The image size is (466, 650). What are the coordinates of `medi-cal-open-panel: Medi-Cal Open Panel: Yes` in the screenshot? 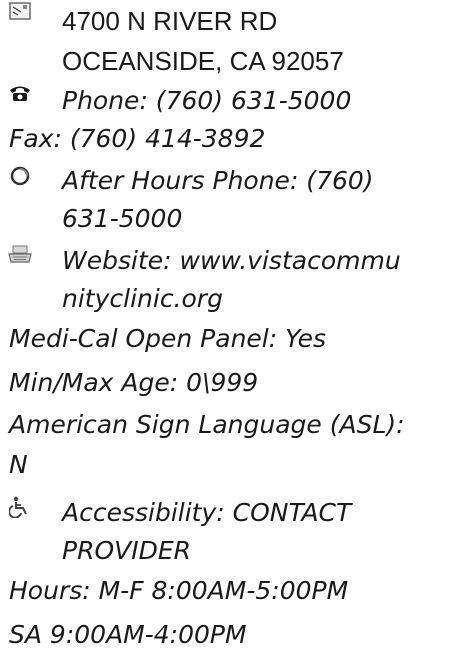 It's located at (168, 338).